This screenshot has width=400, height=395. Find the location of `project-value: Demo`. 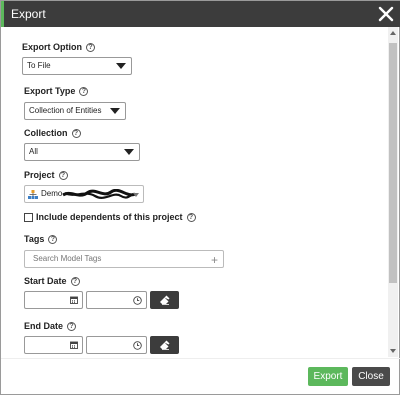

project-value: Demo is located at coordinates (52, 193).